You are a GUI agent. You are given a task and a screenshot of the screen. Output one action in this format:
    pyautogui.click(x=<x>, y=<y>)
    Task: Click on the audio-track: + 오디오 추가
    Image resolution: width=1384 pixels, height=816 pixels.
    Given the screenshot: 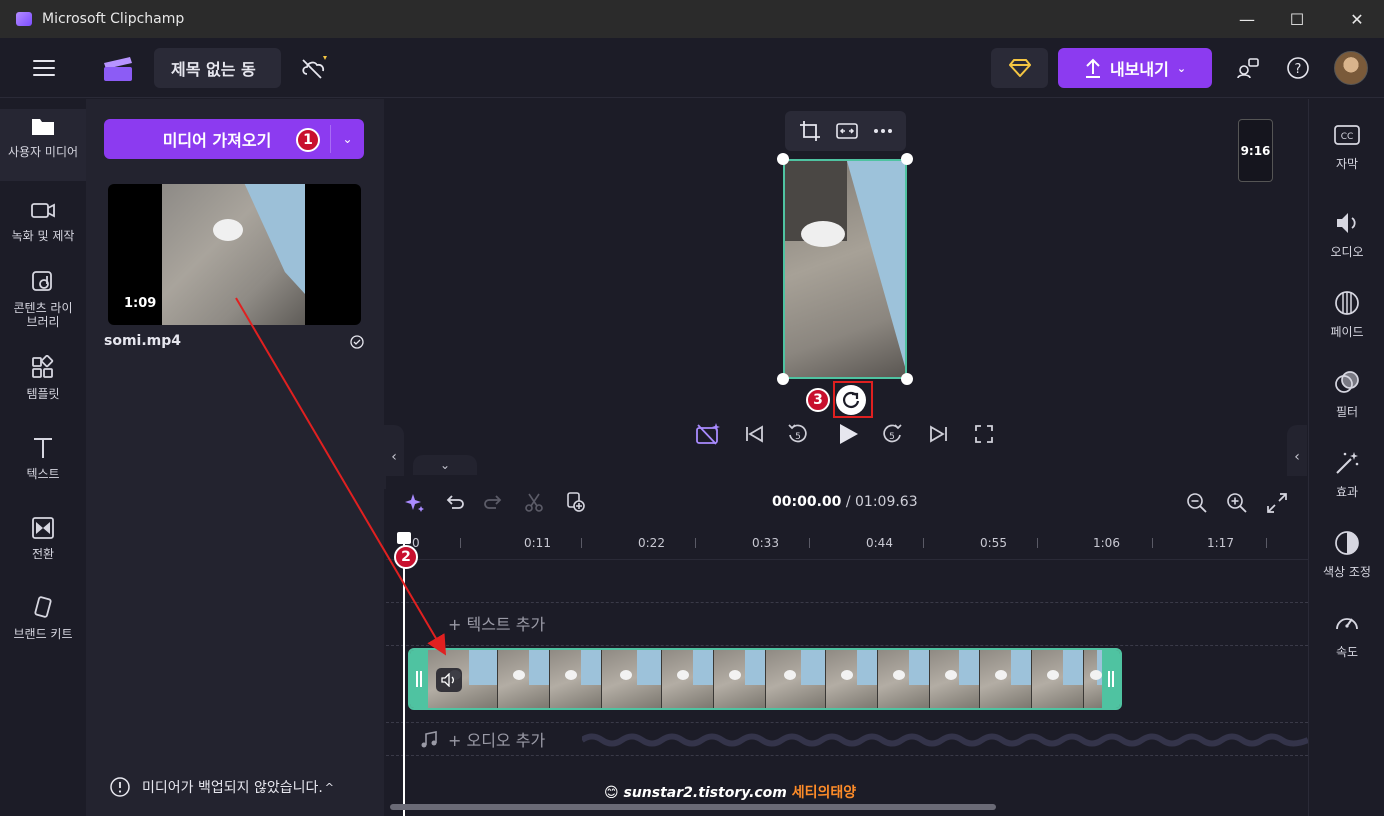 What is the action you would take?
    pyautogui.click(x=847, y=739)
    